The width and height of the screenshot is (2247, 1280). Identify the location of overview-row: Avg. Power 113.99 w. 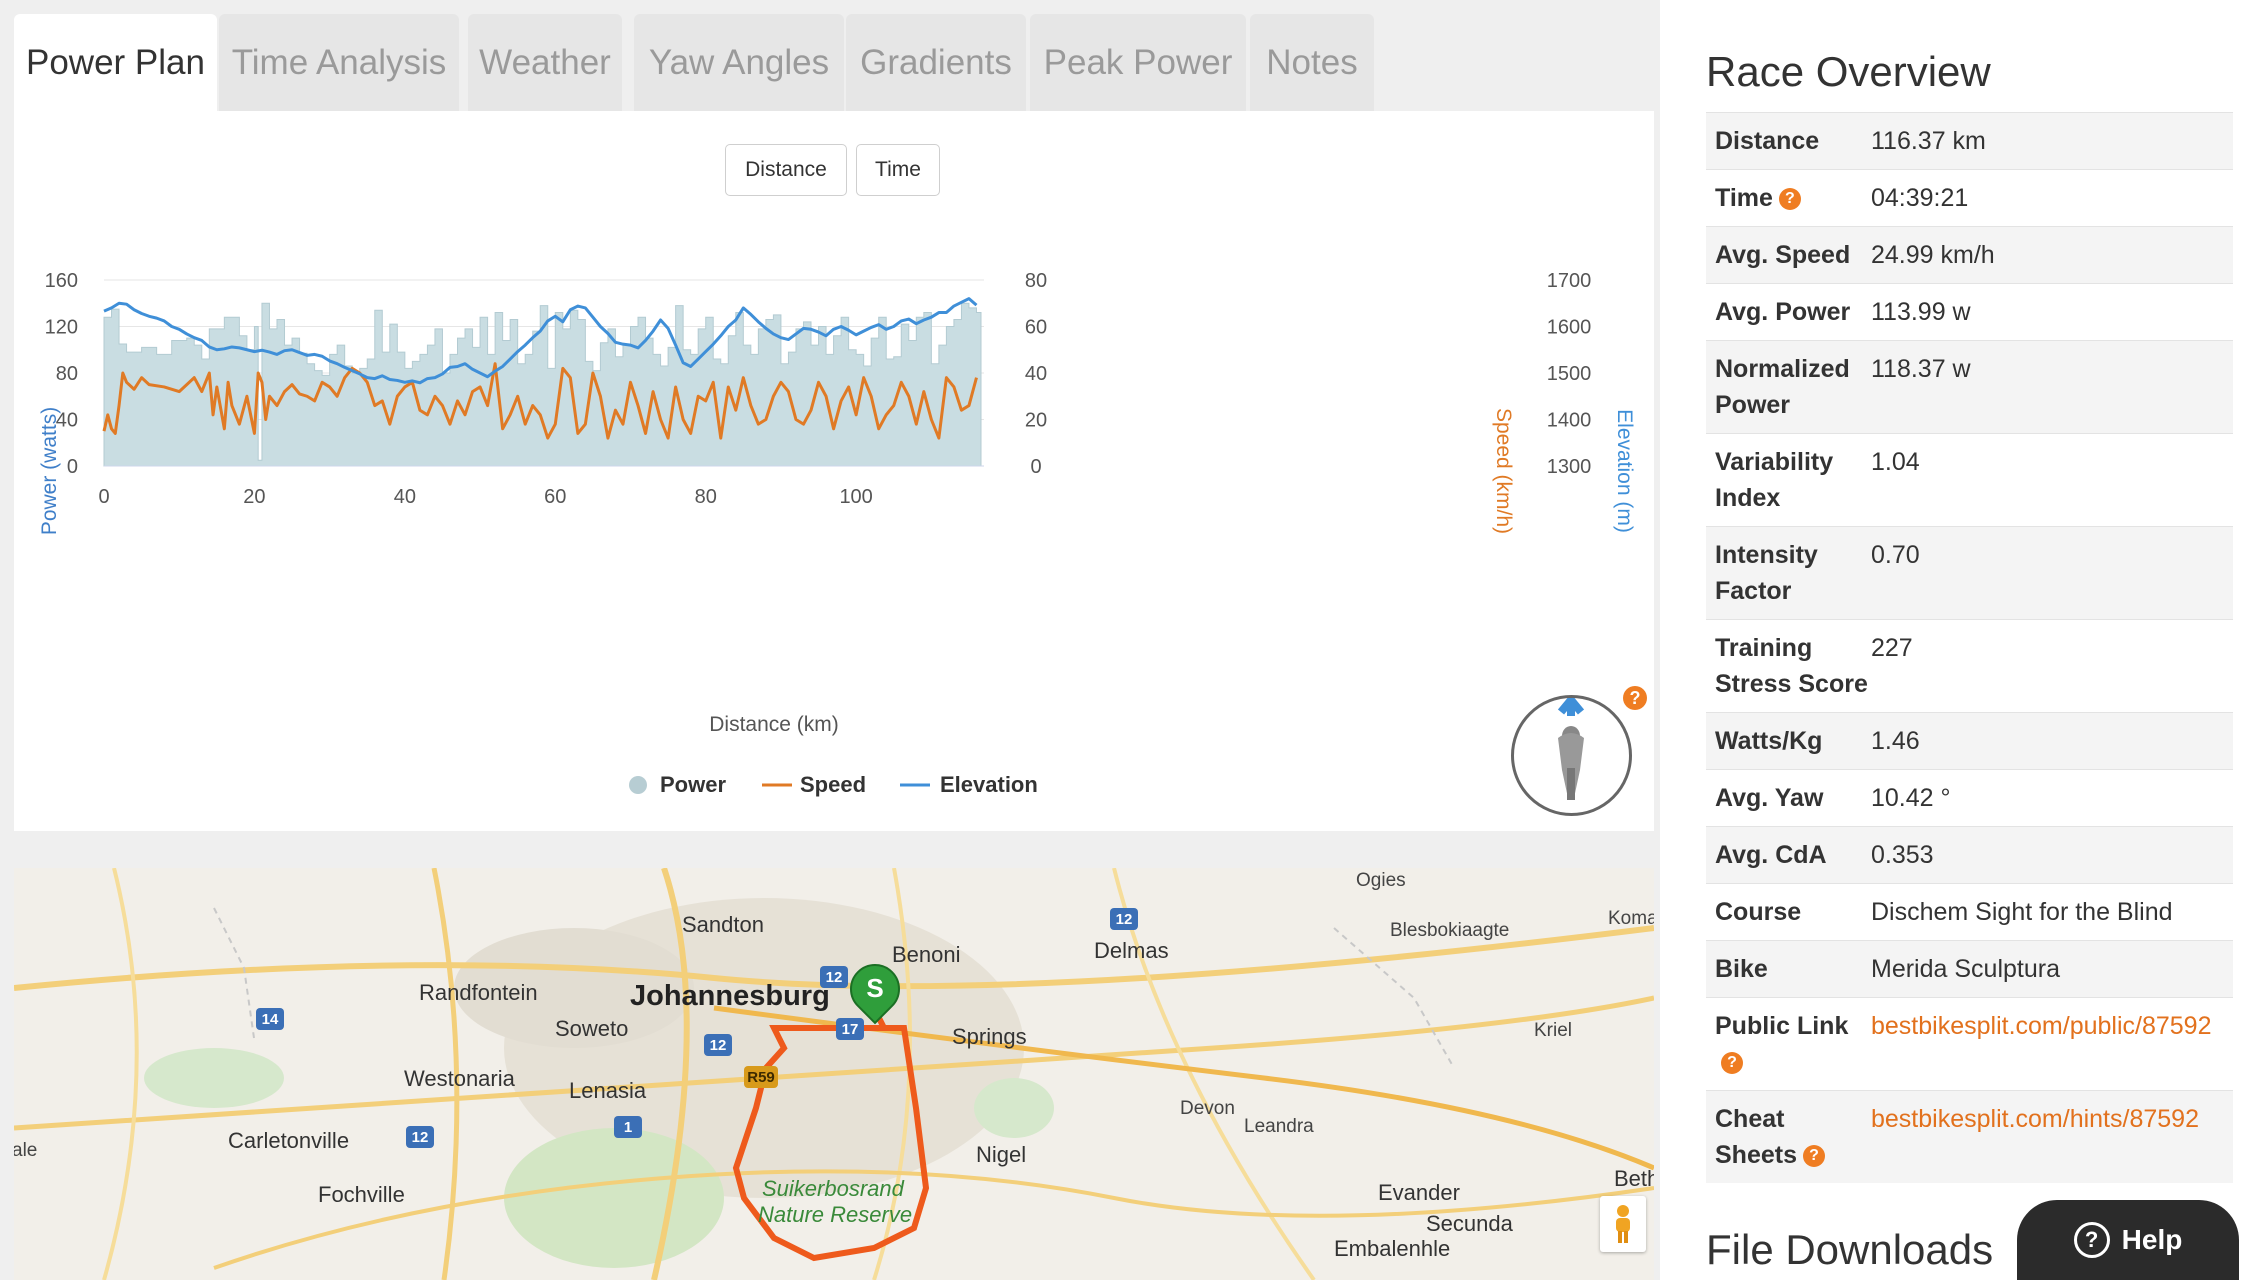
(1969, 311).